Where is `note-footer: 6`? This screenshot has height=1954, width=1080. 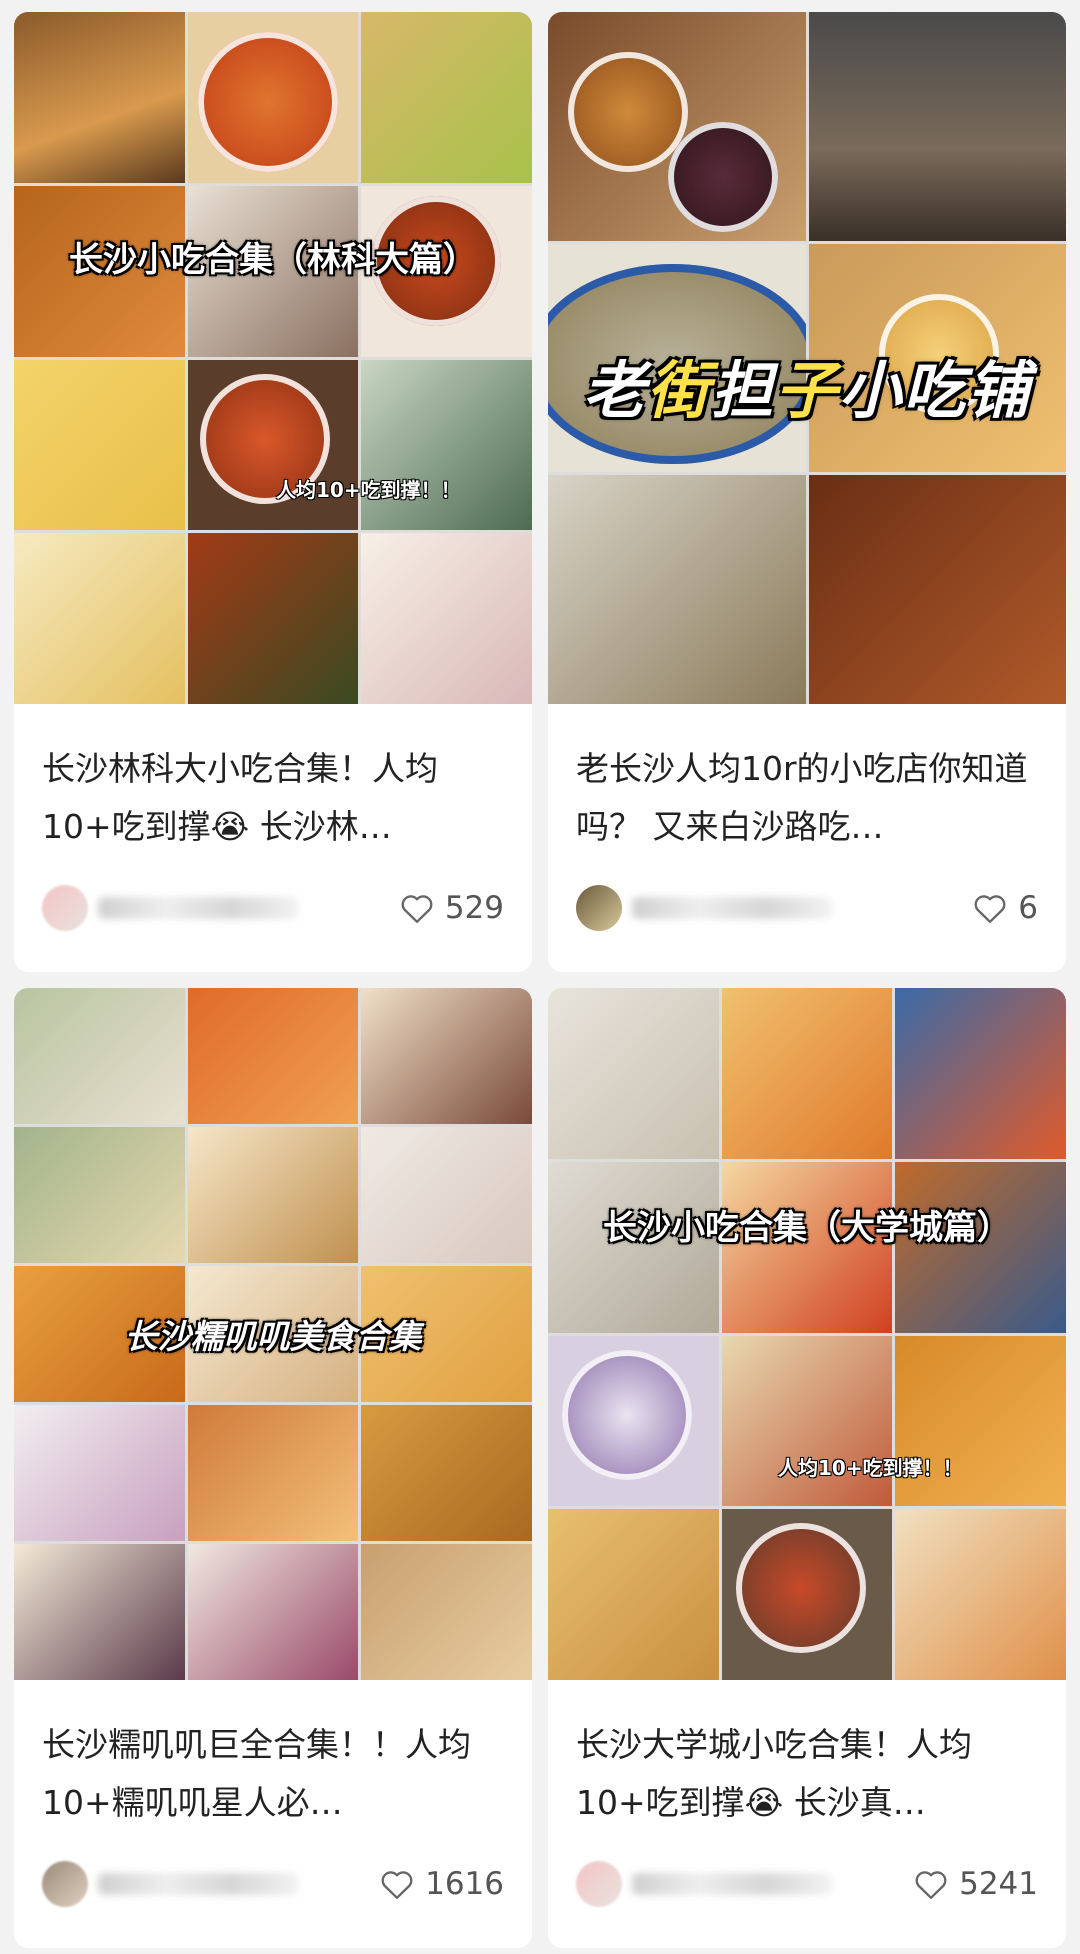
note-footer: 6 is located at coordinates (807, 908).